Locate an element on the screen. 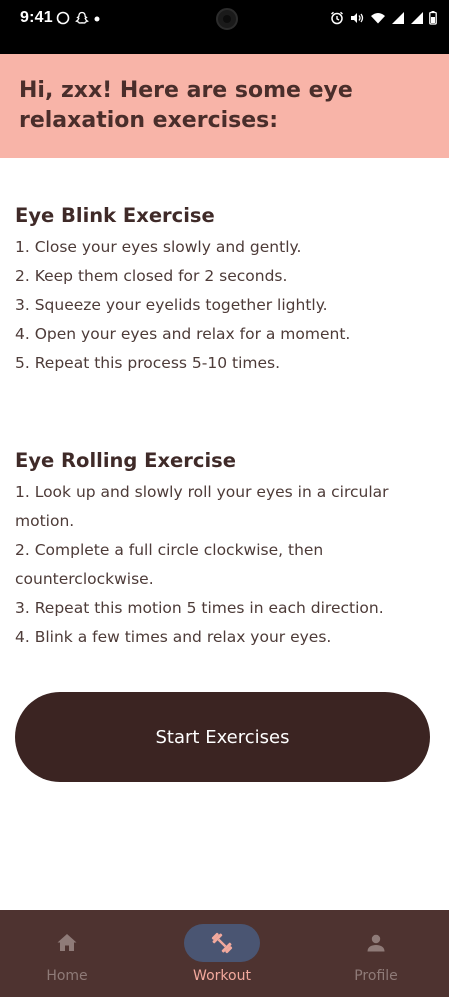 Image resolution: width=449 pixels, height=997 pixels. dumbbell-icon is located at coordinates (222, 943).